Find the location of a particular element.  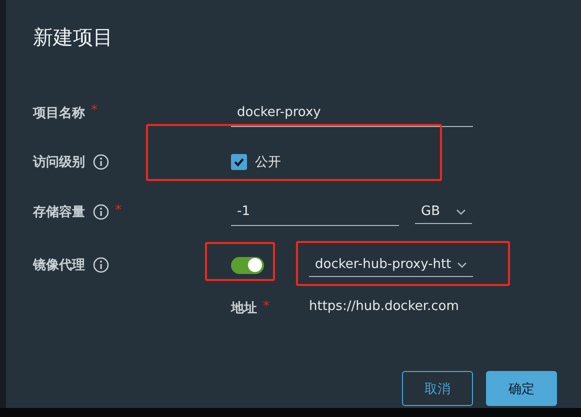

cancel-button: 取消 is located at coordinates (437, 388).